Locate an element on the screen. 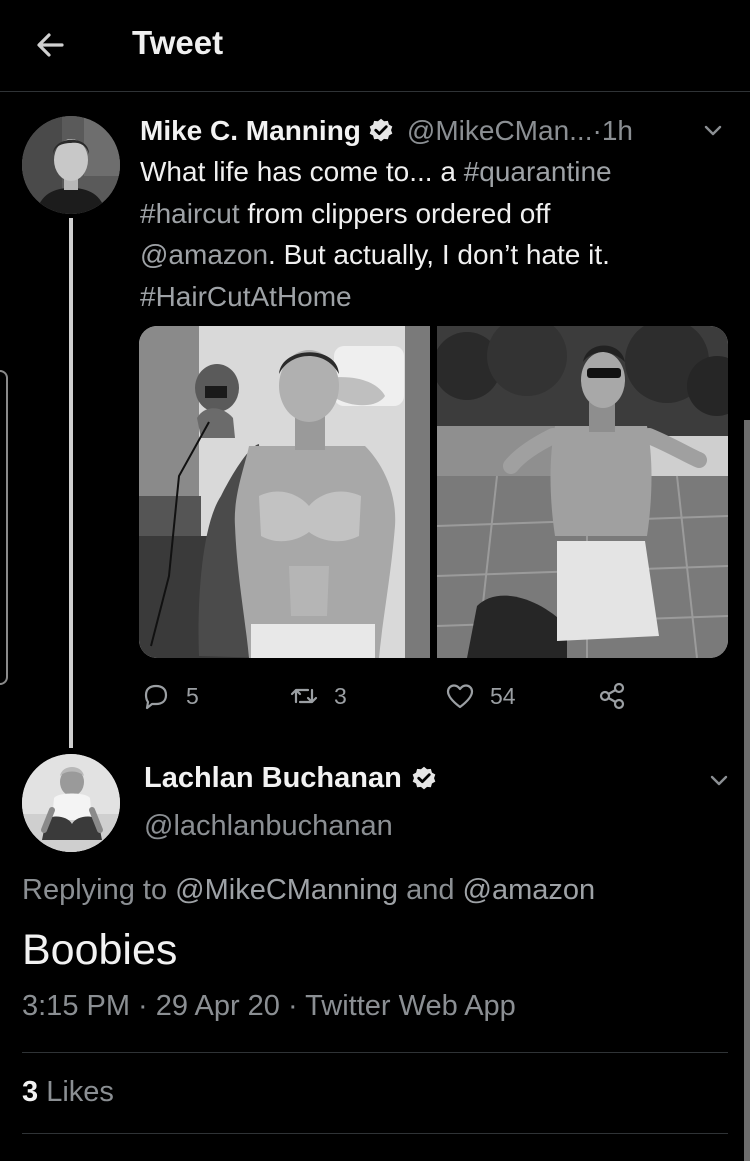 This screenshot has width=750, height=1161. edge-scroll-indicator is located at coordinates (4, 527).